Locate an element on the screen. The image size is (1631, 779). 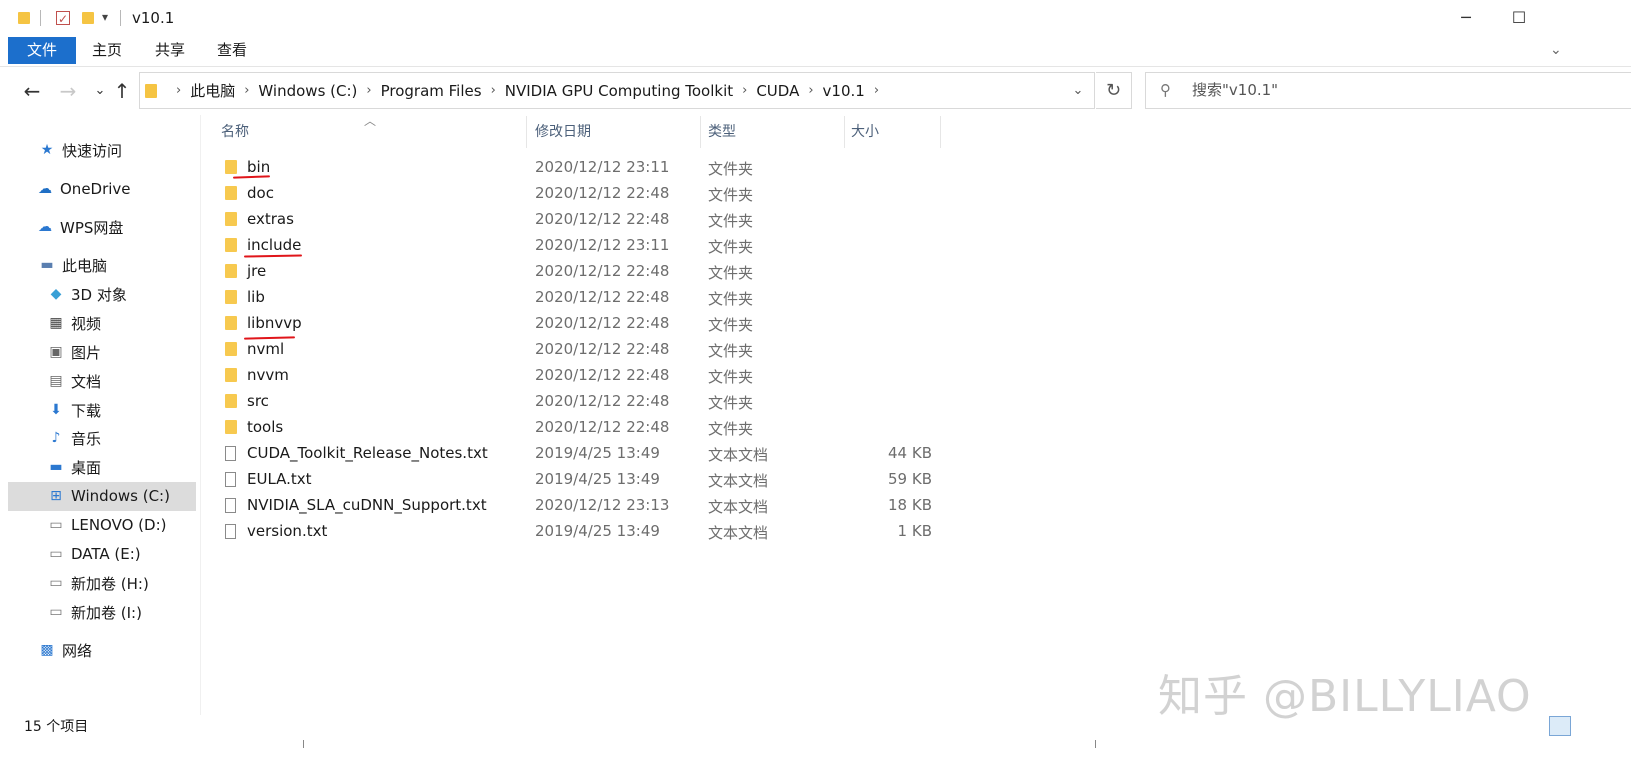
maximize-button: ☐ is located at coordinates (1519, 18).